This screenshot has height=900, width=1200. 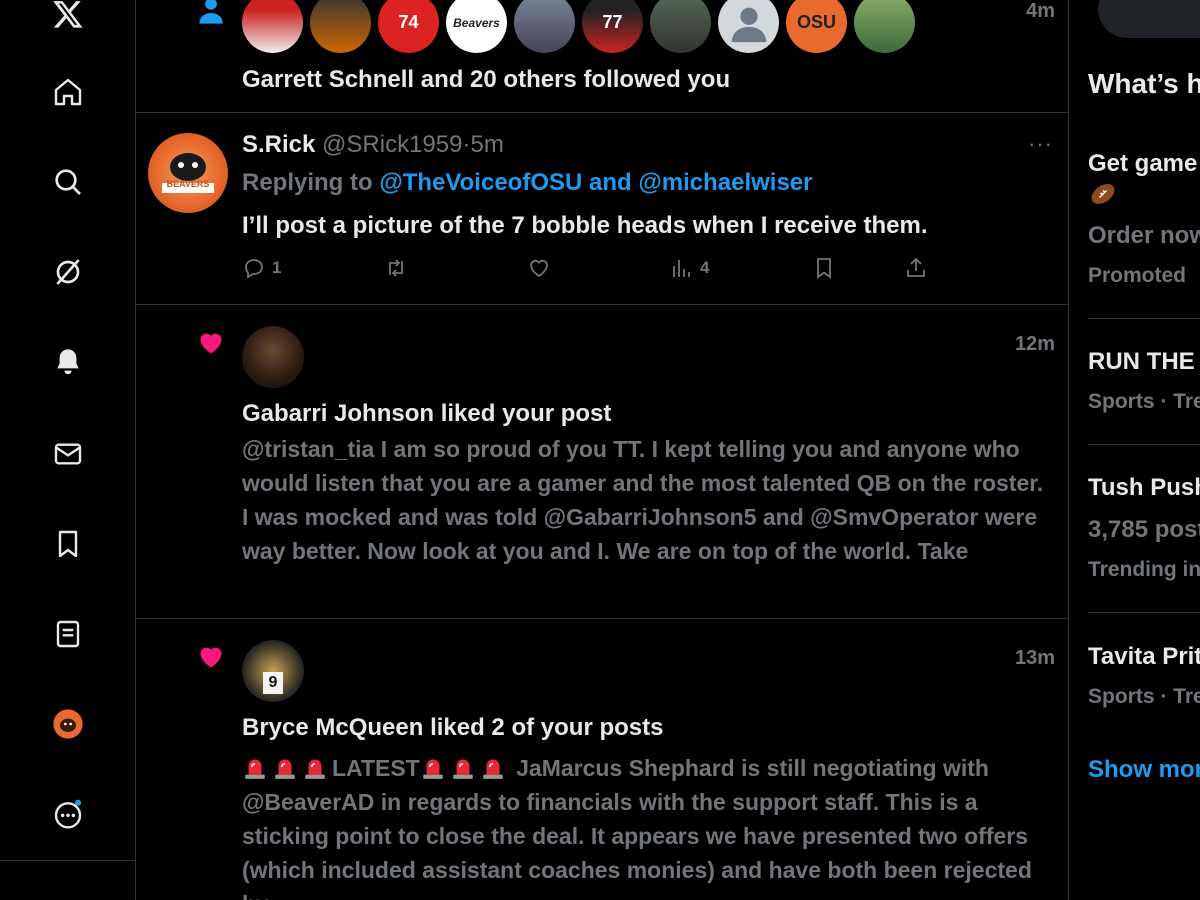 I want to click on more-options-button: ···, so click(x=1040, y=144).